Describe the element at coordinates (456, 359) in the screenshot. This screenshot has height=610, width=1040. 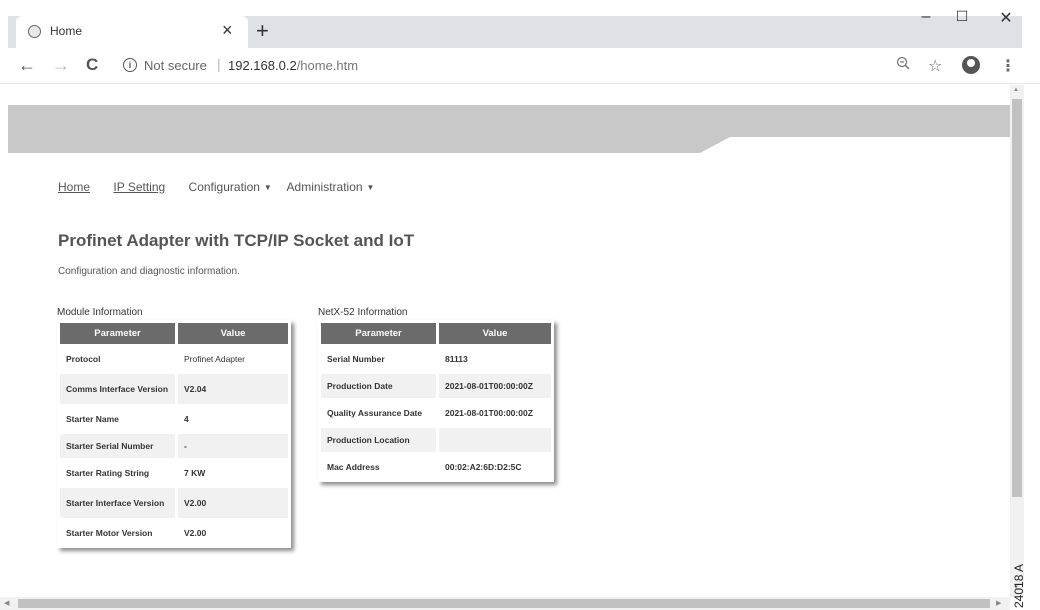
I see `value-cell: 81113` at that location.